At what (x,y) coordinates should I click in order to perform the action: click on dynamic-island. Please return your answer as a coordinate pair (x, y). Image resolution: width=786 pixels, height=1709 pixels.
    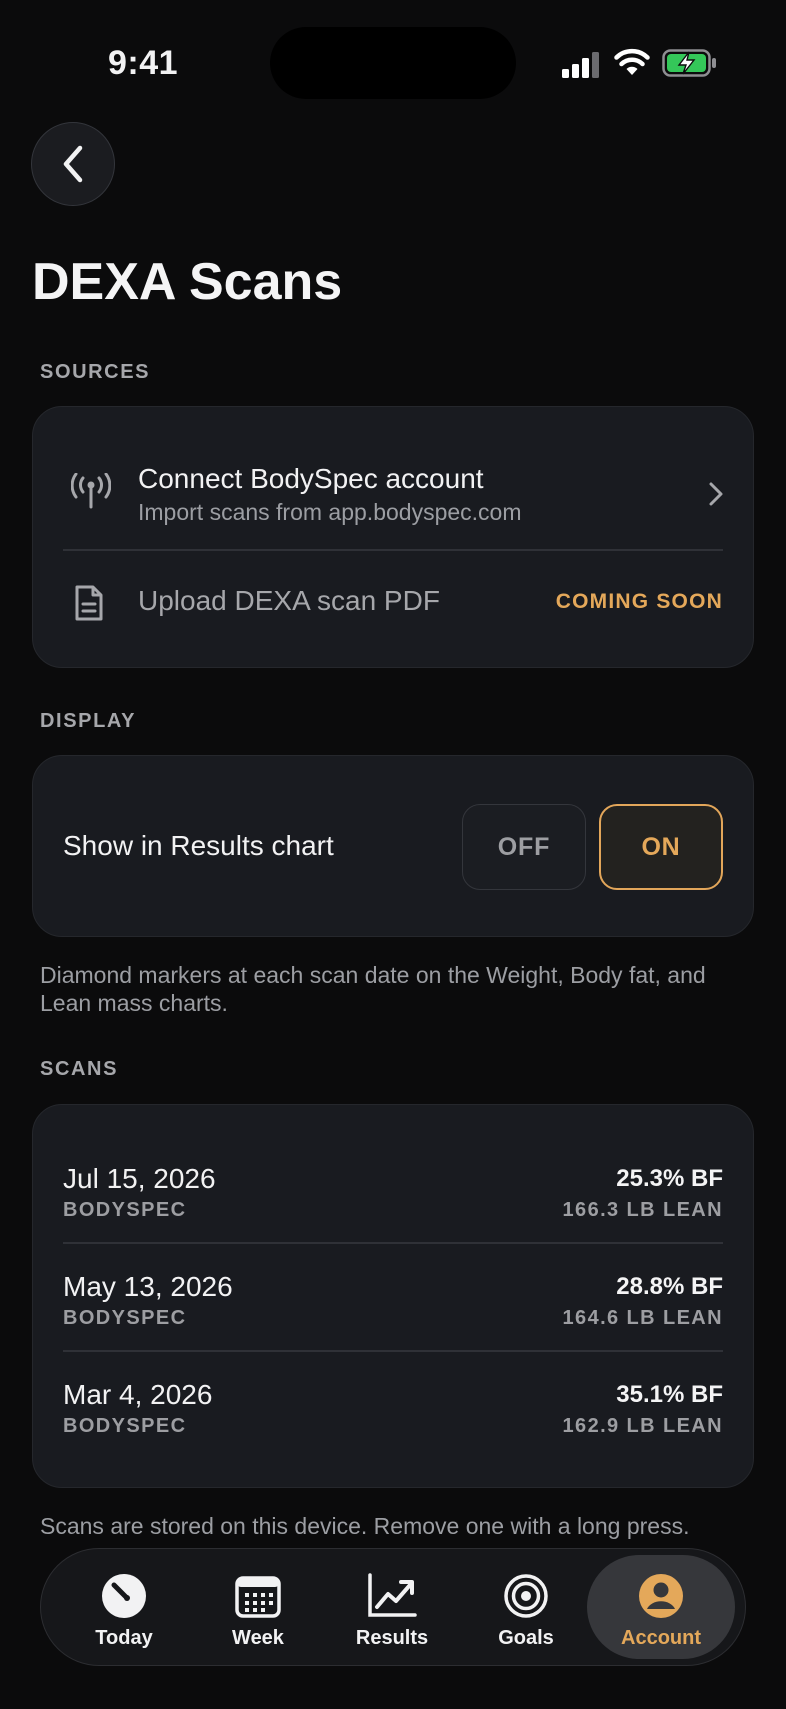
    Looking at the image, I should click on (393, 63).